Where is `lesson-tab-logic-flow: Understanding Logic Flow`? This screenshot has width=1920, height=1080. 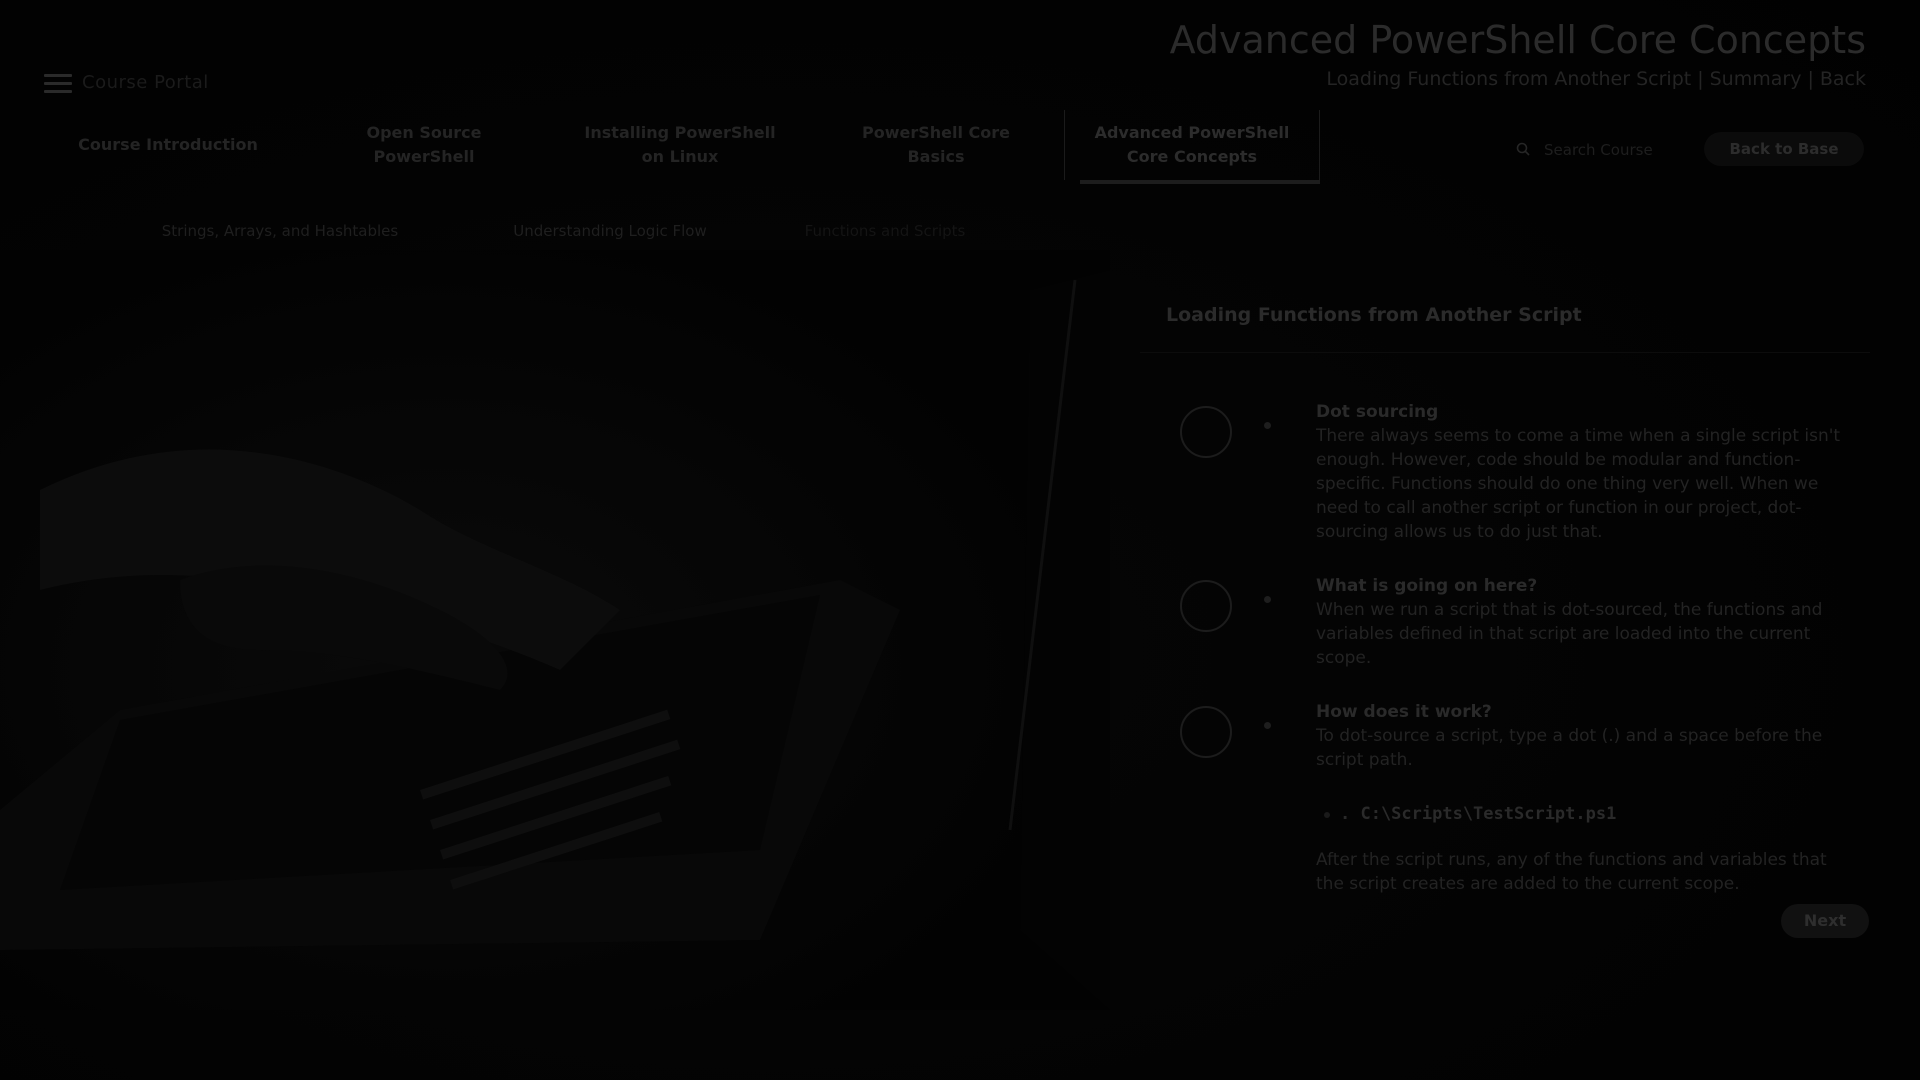 lesson-tab-logic-flow: Understanding Logic Flow is located at coordinates (610, 231).